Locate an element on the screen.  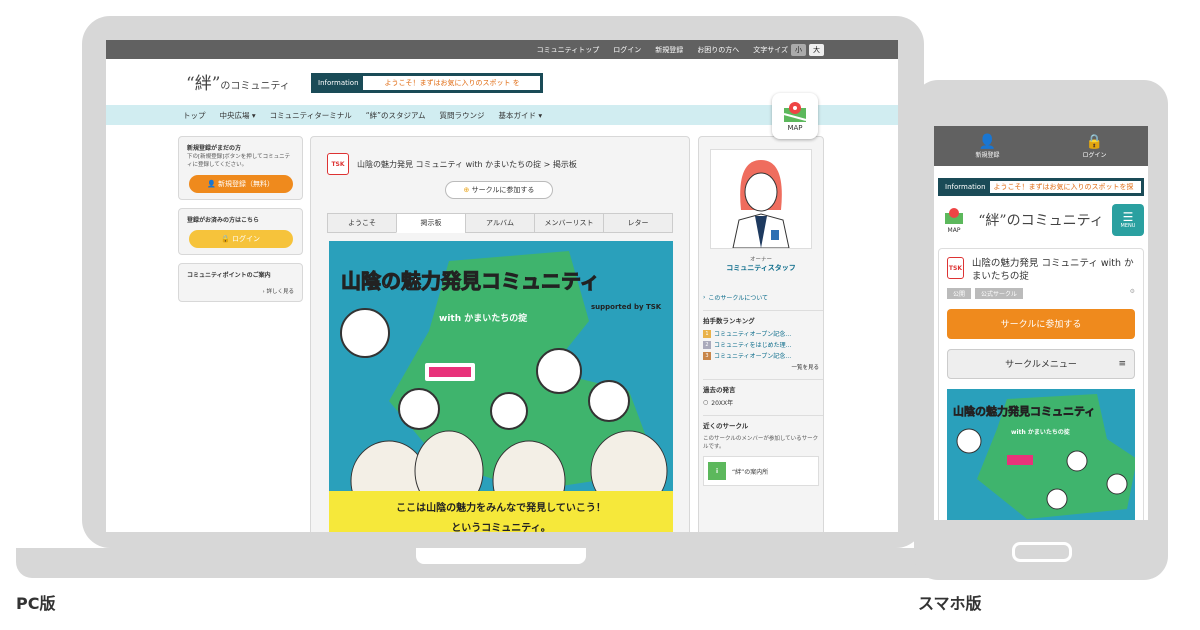
points-more-label: 詳しく見る is located at coordinates (280, 292).